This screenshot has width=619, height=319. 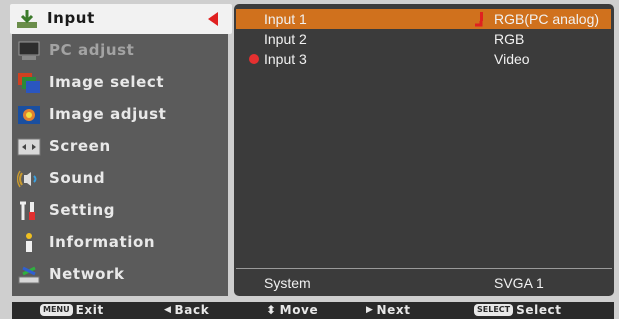 What do you see at coordinates (480, 19) in the screenshot?
I see `plug-icon` at bounding box center [480, 19].